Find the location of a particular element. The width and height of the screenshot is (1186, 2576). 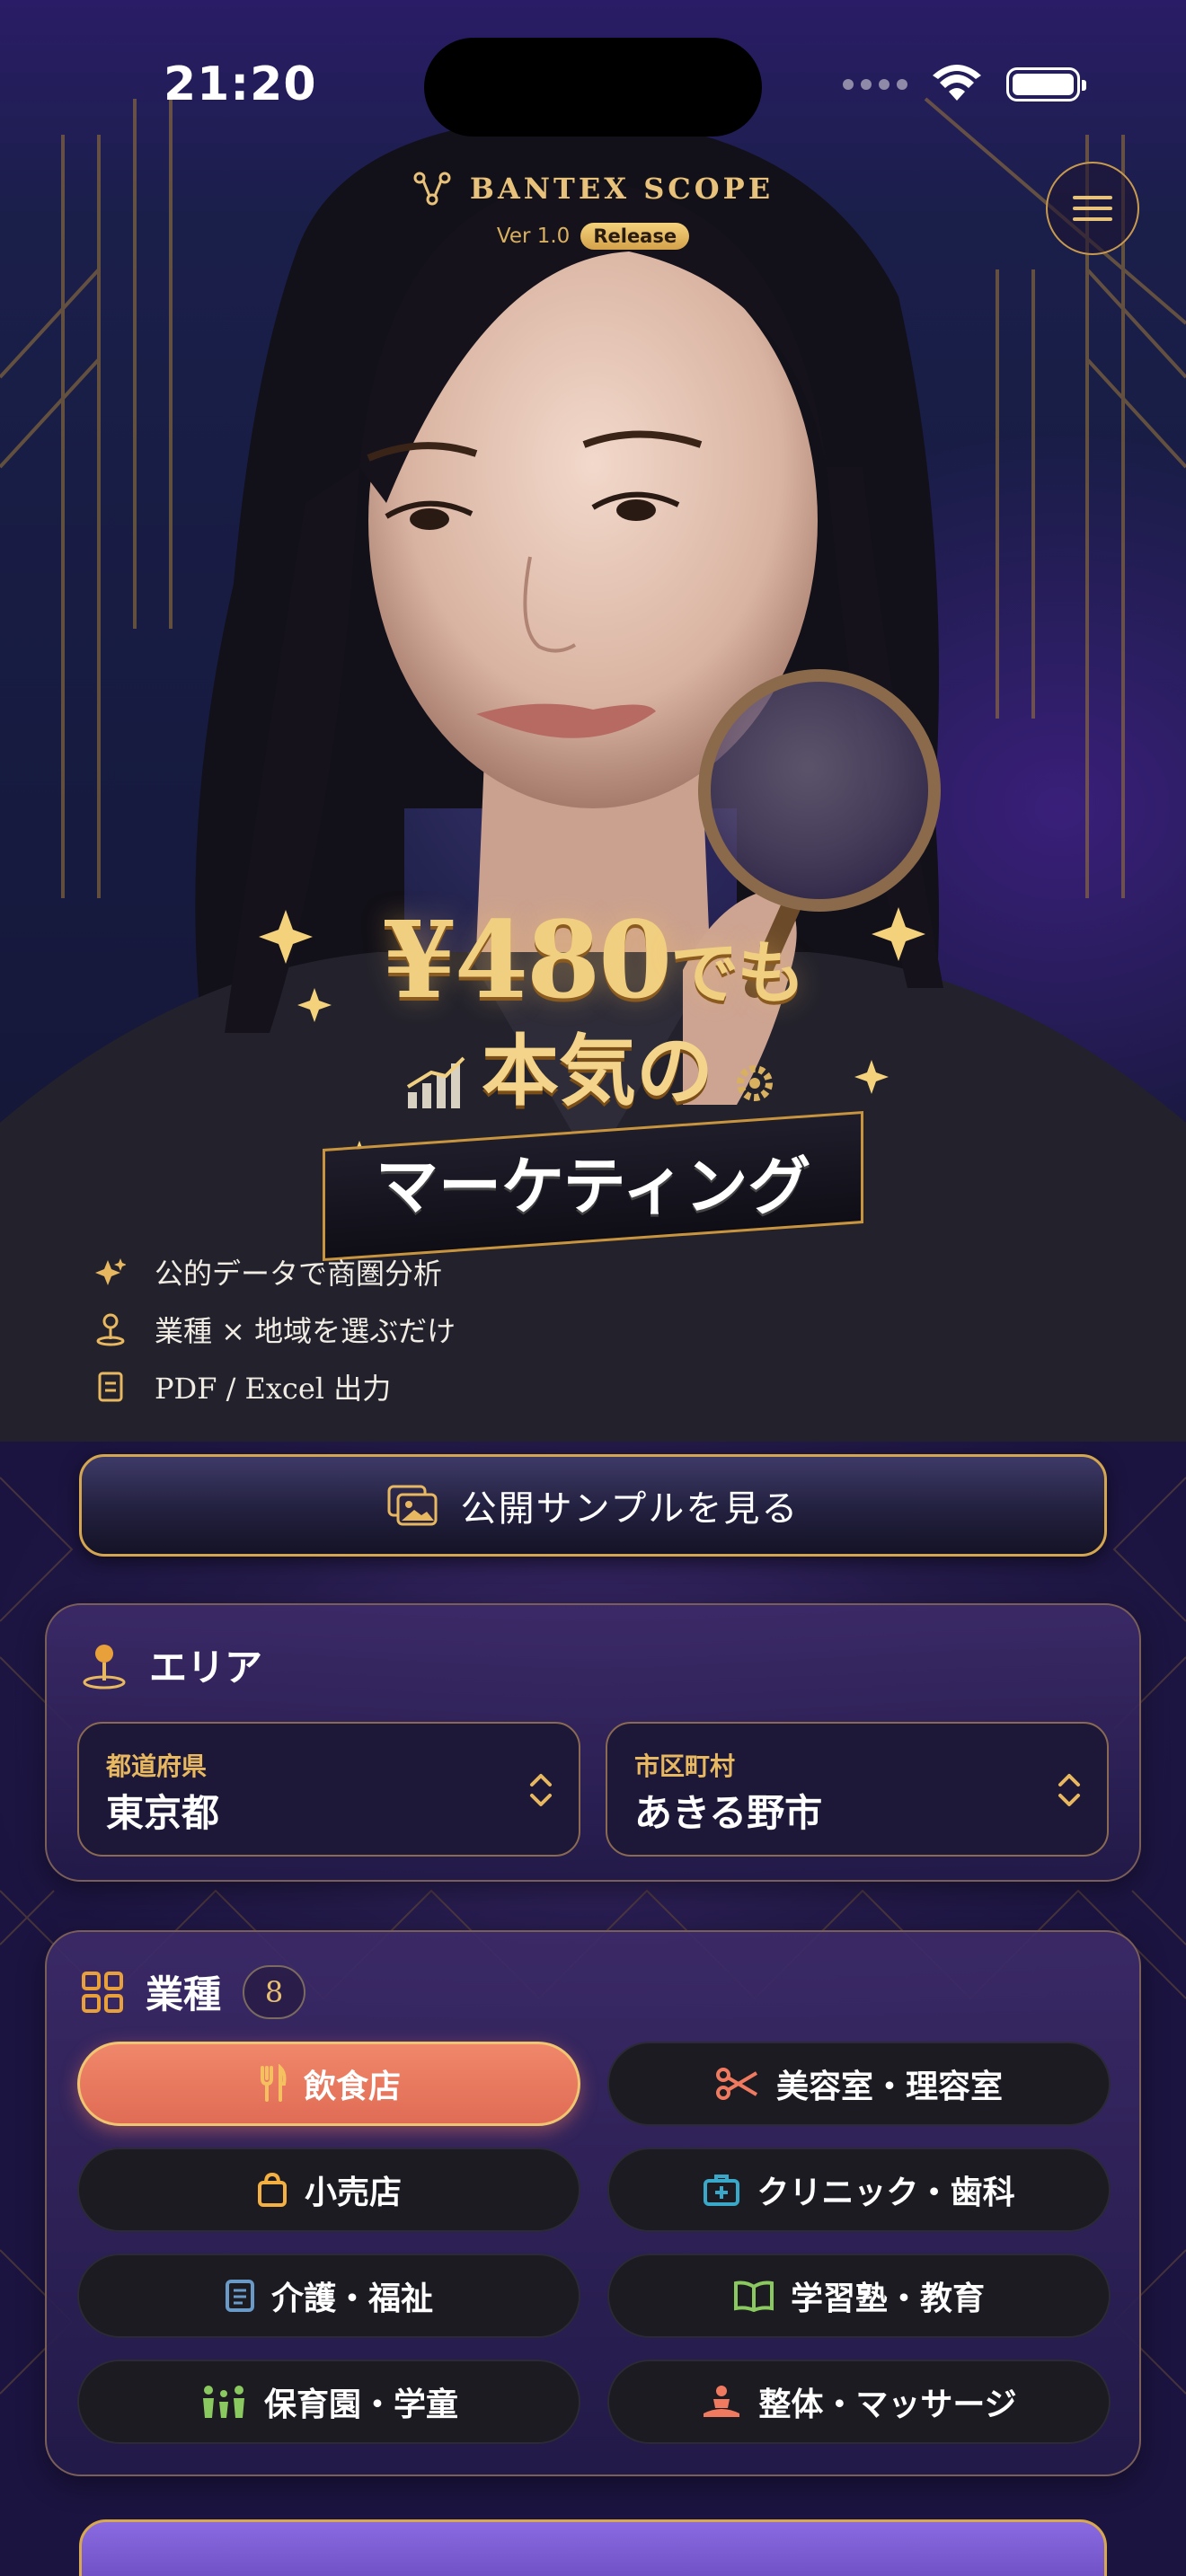

brand-name: BANTEX SCOPE is located at coordinates (621, 189).